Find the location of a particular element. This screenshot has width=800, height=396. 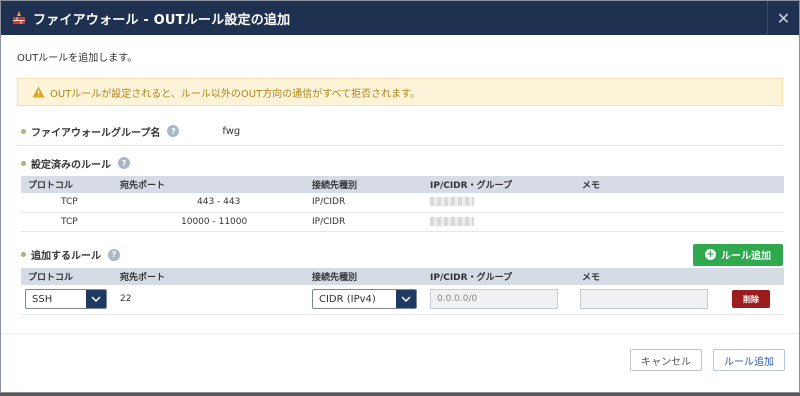

submit-add-rule-button: ルール追加 is located at coordinates (749, 360).